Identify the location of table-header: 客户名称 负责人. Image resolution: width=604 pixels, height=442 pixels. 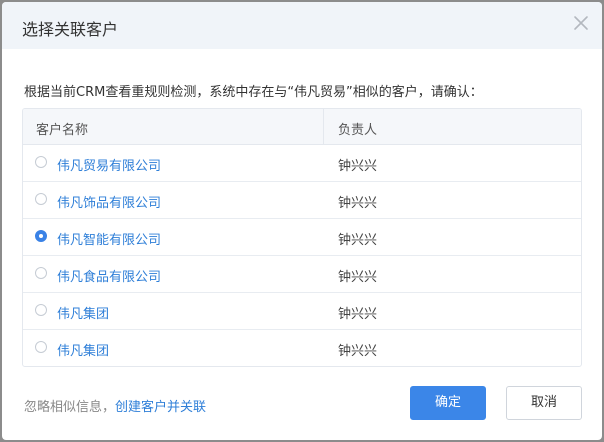
(302, 127).